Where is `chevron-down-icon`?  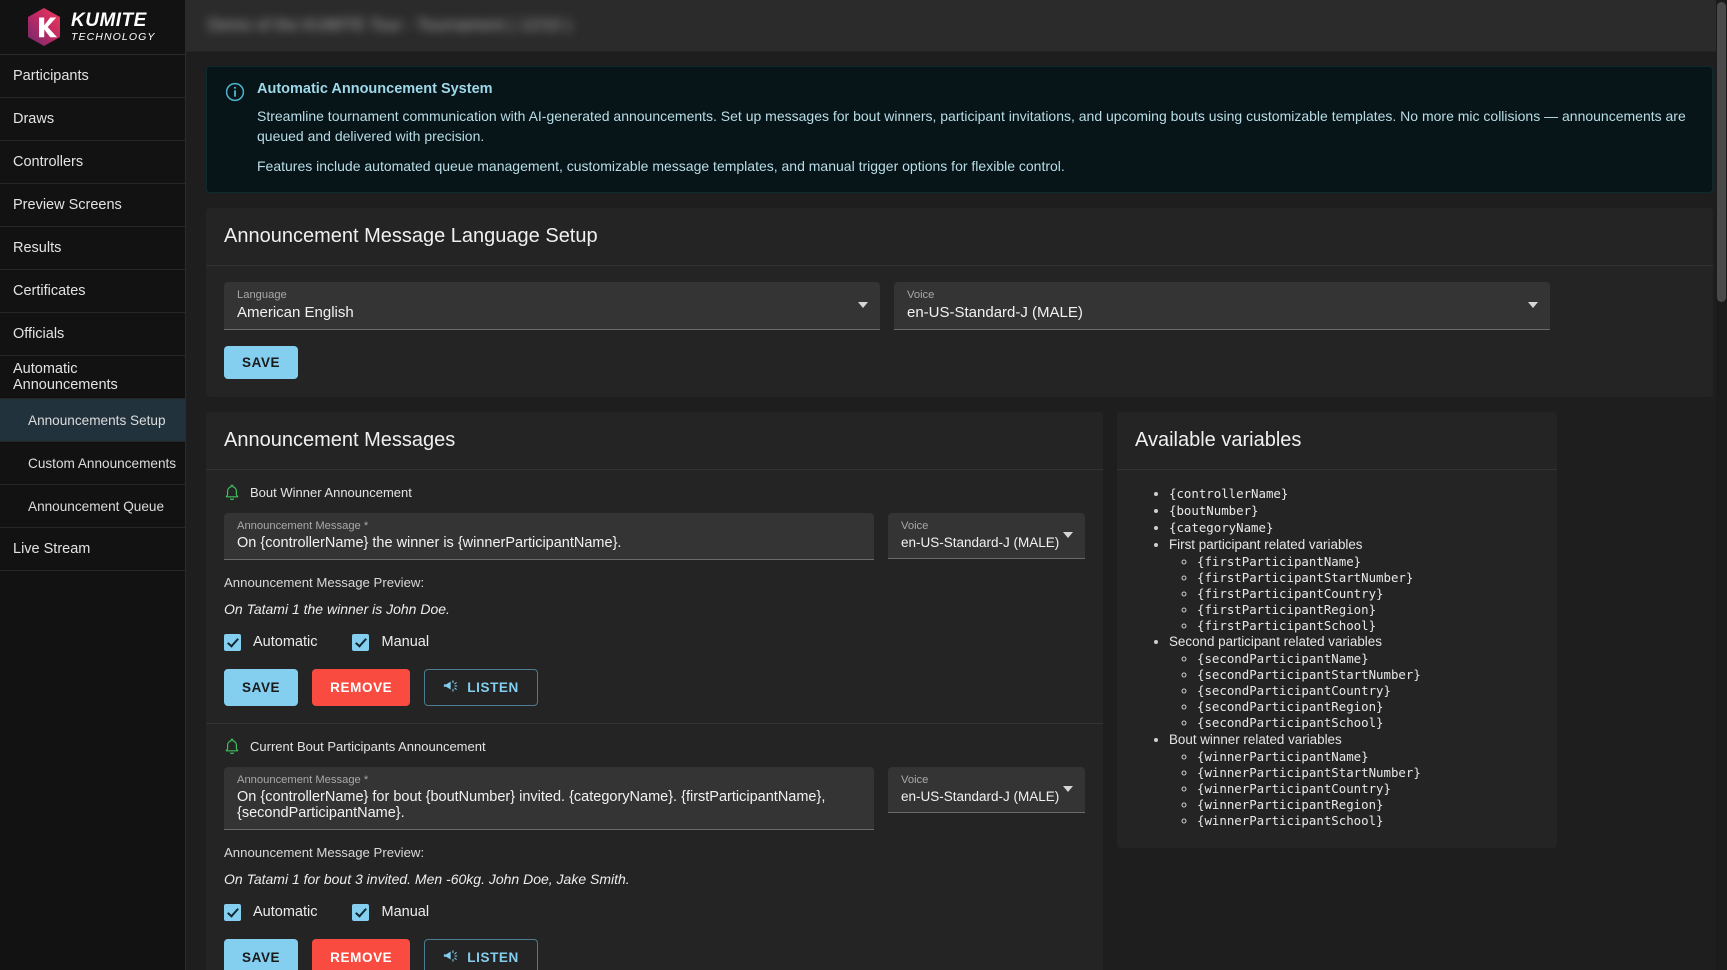 chevron-down-icon is located at coordinates (1068, 789).